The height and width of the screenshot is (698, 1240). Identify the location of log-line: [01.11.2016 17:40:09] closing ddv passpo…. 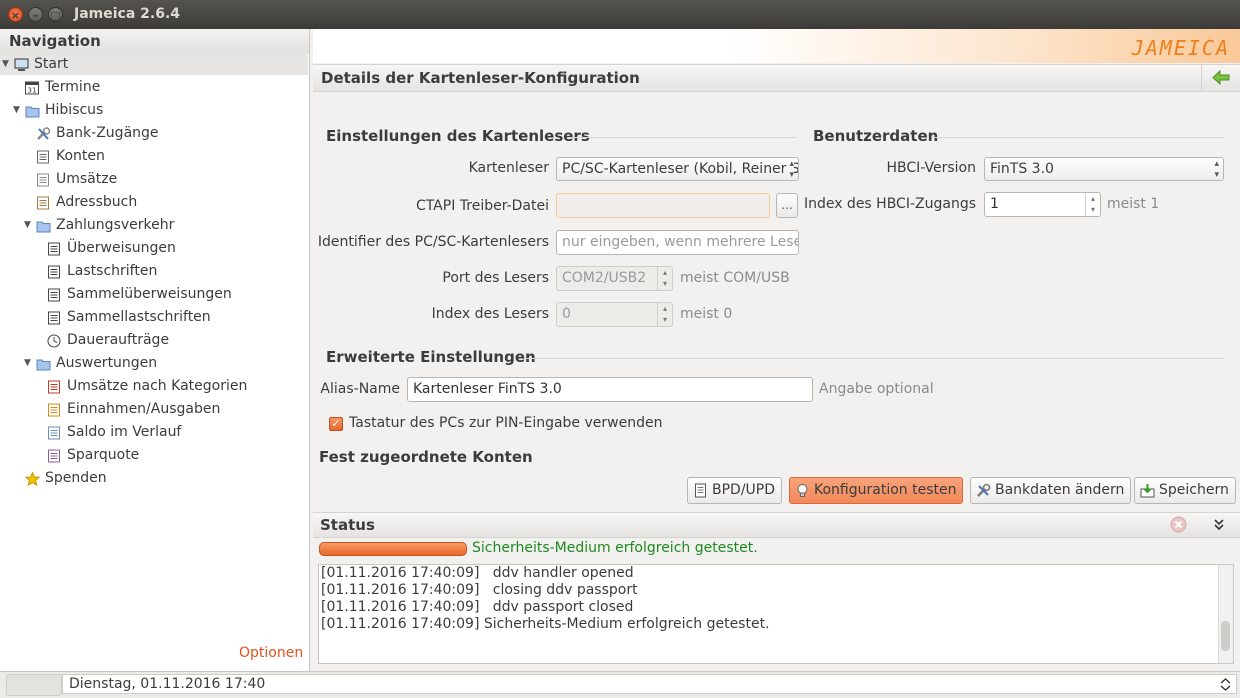
(479, 590).